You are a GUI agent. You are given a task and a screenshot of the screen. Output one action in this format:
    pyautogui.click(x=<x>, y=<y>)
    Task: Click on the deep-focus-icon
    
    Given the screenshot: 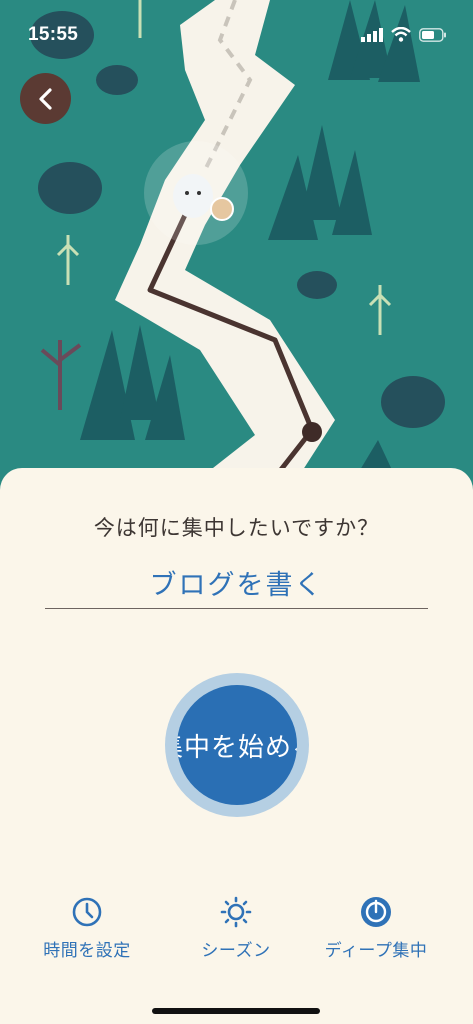 What is the action you would take?
    pyautogui.click(x=376, y=912)
    